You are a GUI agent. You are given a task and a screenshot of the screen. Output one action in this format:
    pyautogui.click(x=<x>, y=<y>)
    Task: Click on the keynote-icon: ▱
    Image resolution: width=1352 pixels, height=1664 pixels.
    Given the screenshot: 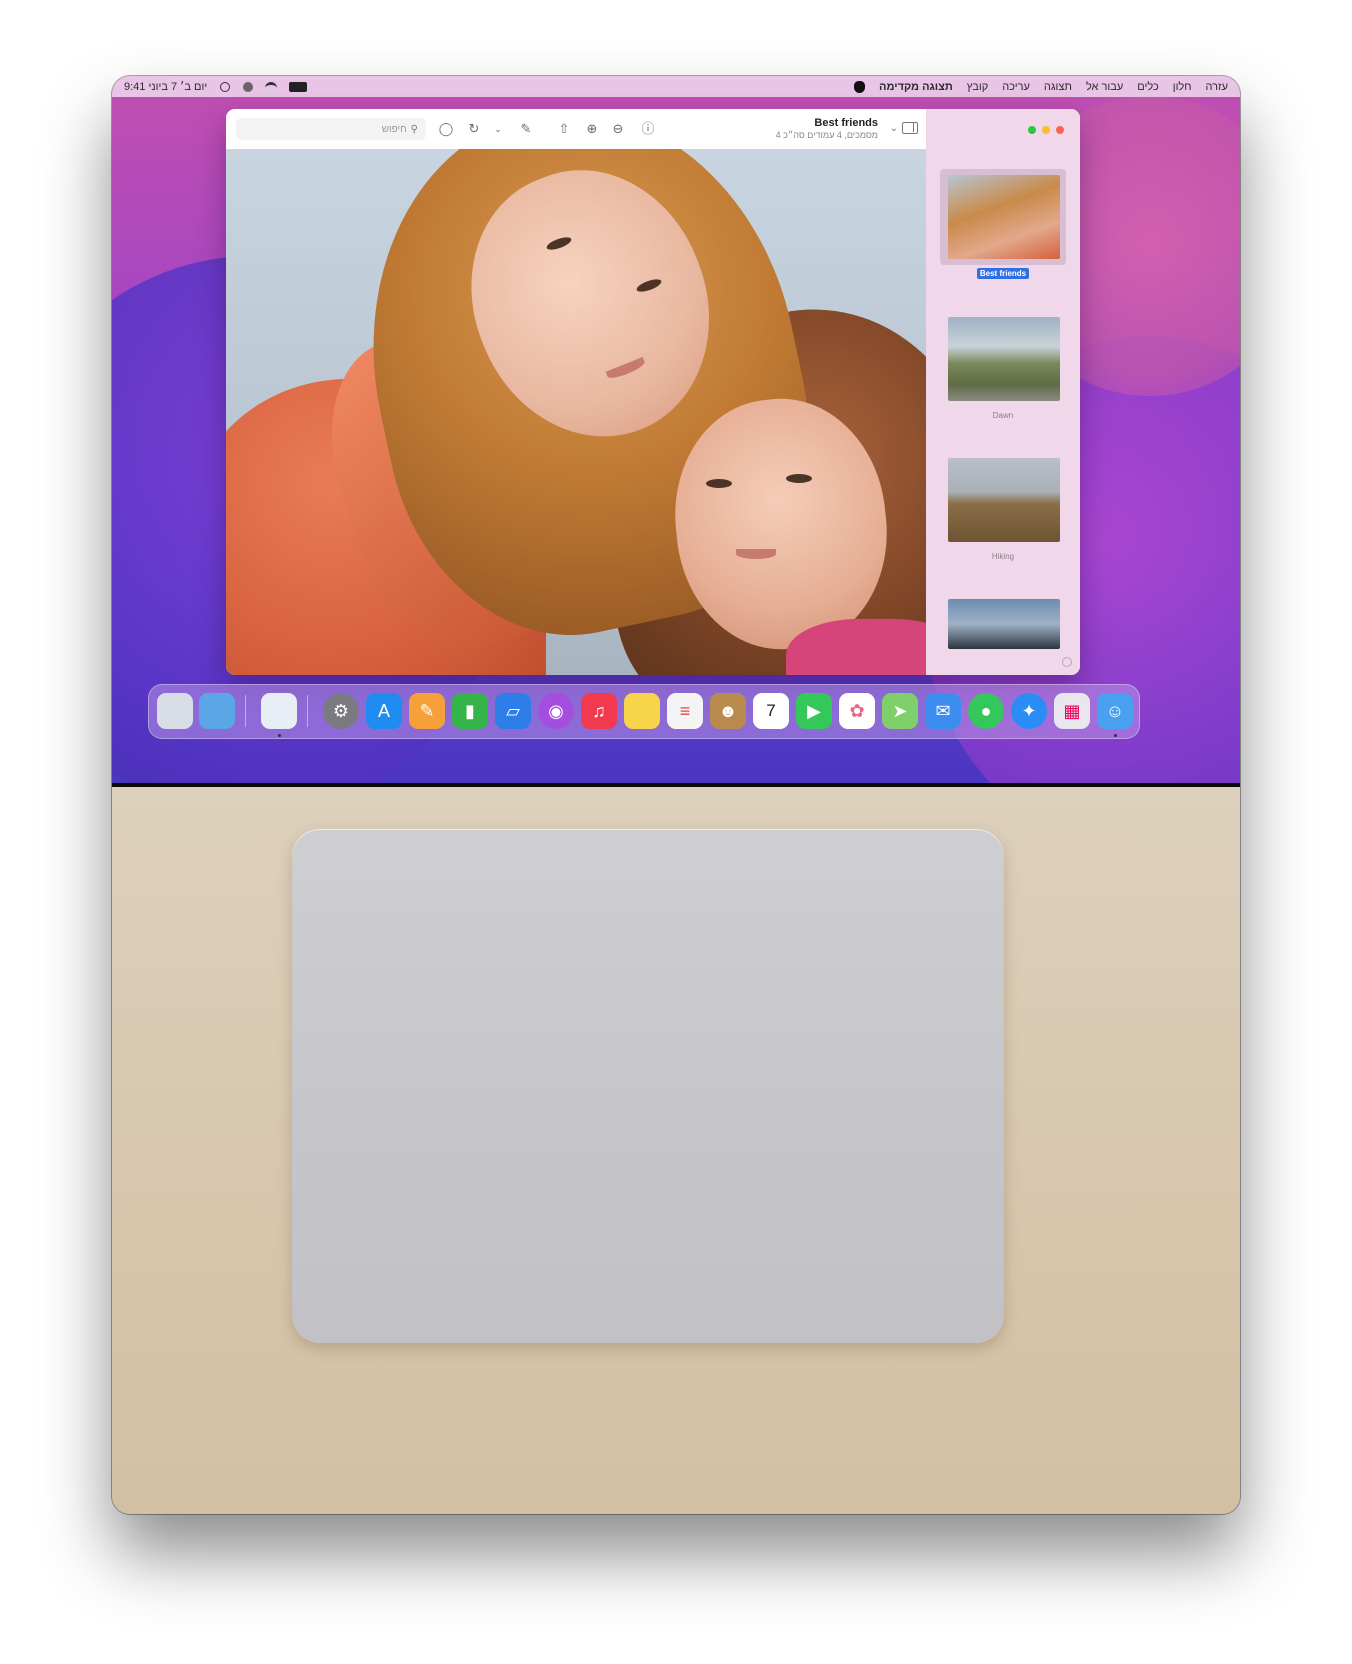 What is the action you would take?
    pyautogui.click(x=513, y=711)
    